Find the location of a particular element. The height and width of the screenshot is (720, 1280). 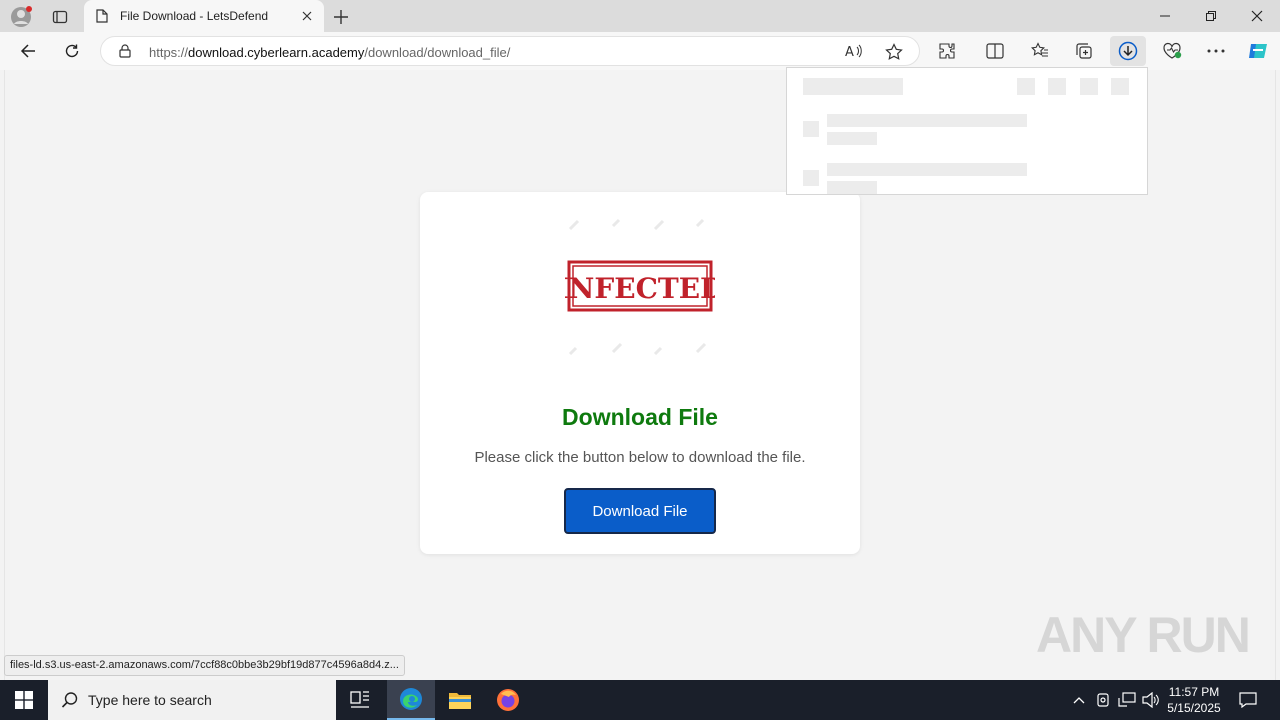

minimize-icon is located at coordinates (1165, 16).